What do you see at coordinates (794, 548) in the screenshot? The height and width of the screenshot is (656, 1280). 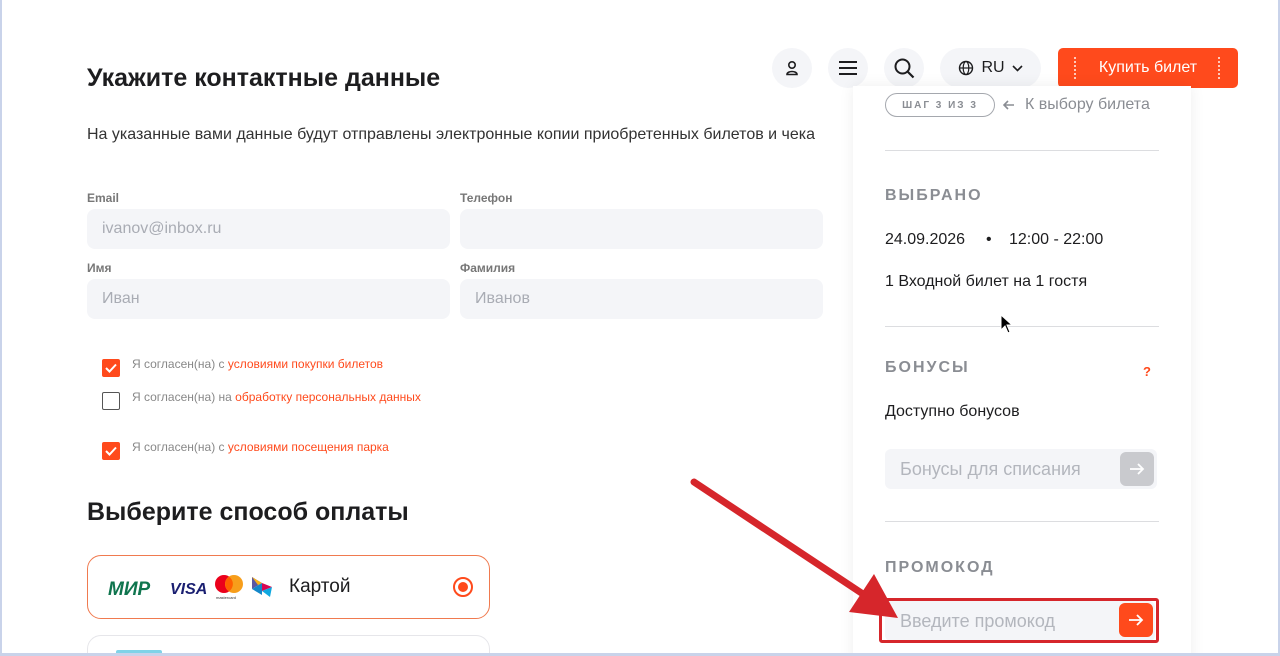 I see `annotation-arrow` at bounding box center [794, 548].